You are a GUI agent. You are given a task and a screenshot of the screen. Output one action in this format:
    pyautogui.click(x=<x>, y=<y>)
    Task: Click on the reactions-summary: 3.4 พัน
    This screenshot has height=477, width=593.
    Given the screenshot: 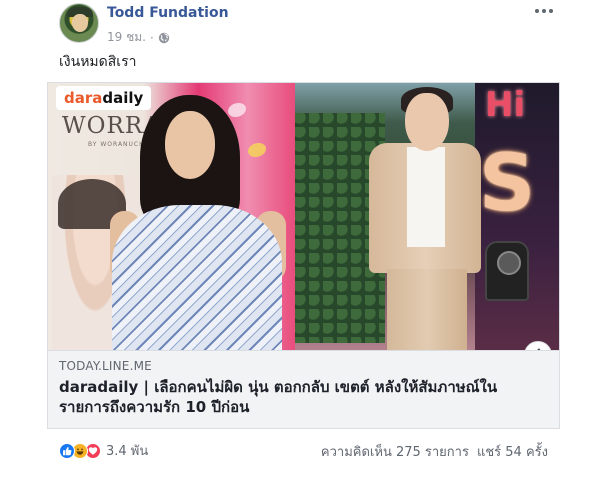 What is the action you would take?
    pyautogui.click(x=103, y=450)
    